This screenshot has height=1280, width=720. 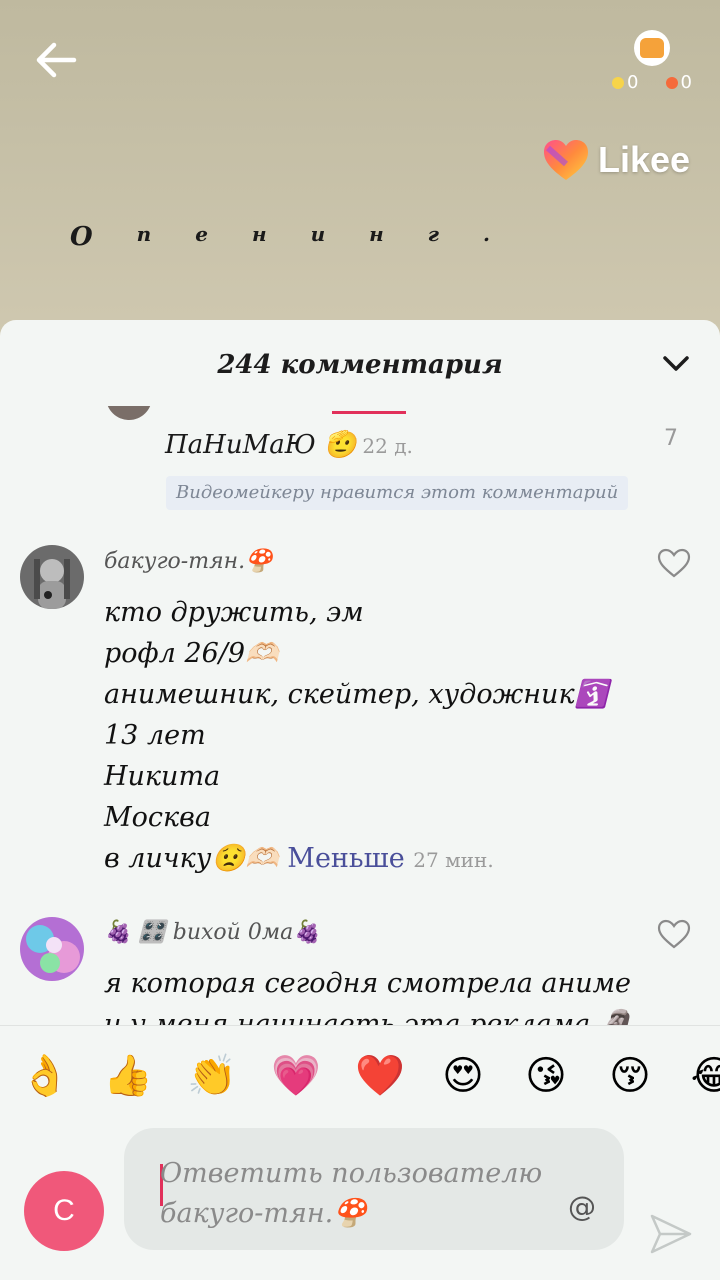 What do you see at coordinates (380, 1076) in the screenshot?
I see `red-heart-emoji: ❤️` at bounding box center [380, 1076].